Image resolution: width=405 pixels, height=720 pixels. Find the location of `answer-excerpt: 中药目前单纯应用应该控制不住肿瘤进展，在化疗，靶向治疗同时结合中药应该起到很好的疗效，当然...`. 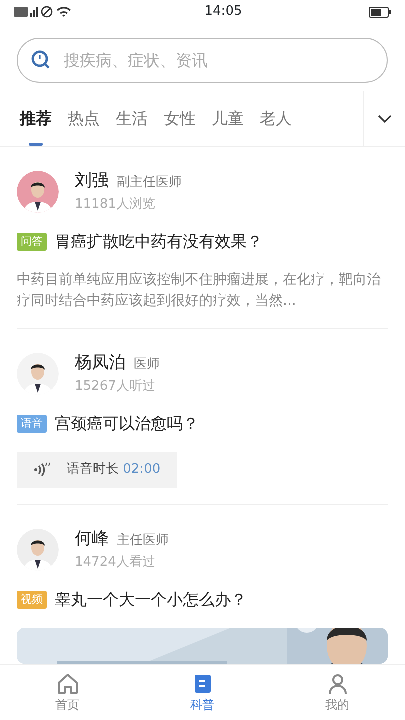

answer-excerpt: 中药目前单纯应用应该控制不住肿瘤进展，在化疗，靶向治疗同时结合中药应该起到很好的疗效，当然... is located at coordinates (199, 291).